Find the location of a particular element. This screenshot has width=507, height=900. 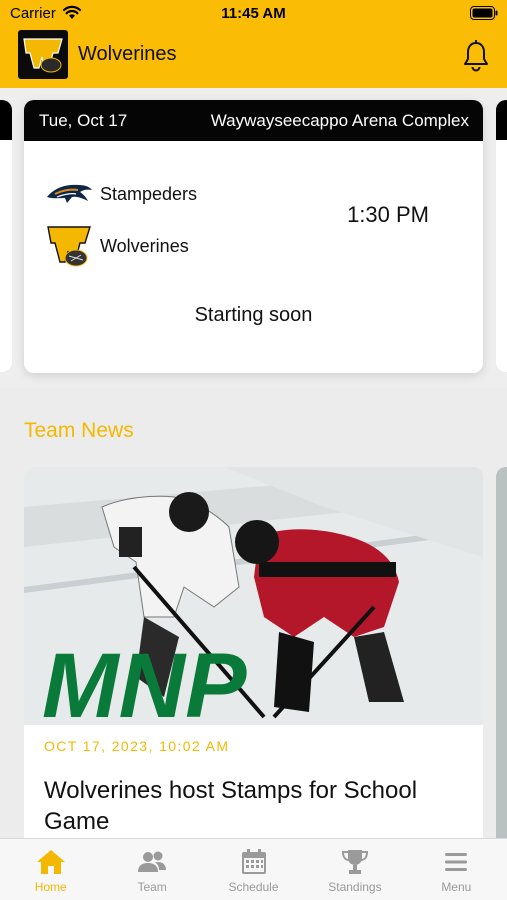

battery-icon is located at coordinates (484, 13).